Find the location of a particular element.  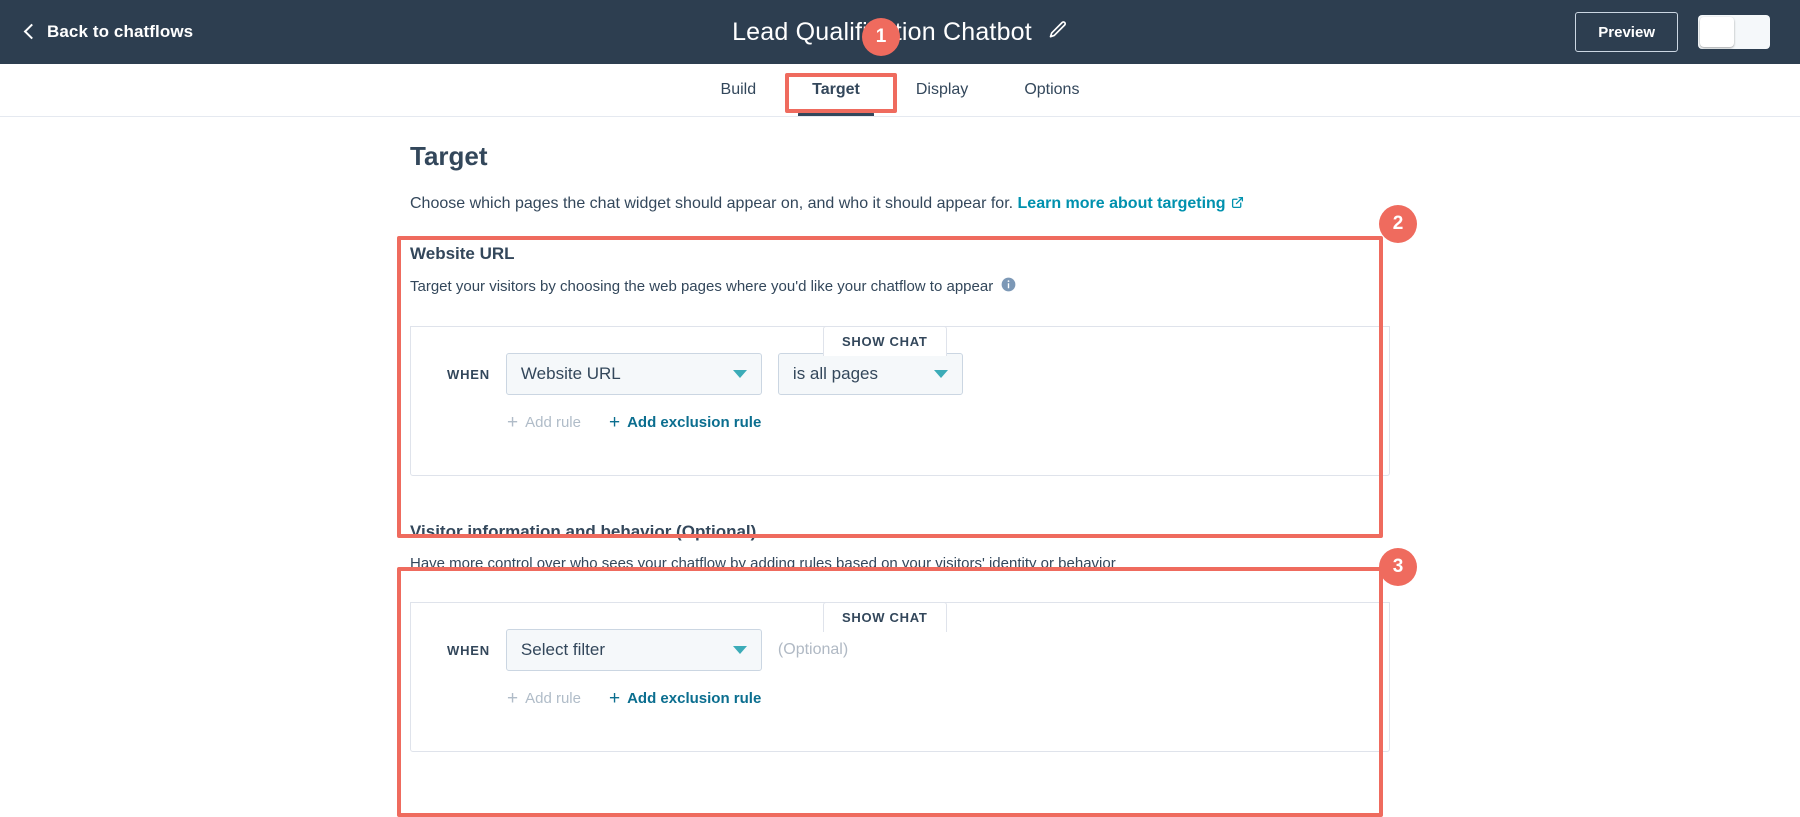

add-rule-label-url: Add rule is located at coordinates (553, 422).